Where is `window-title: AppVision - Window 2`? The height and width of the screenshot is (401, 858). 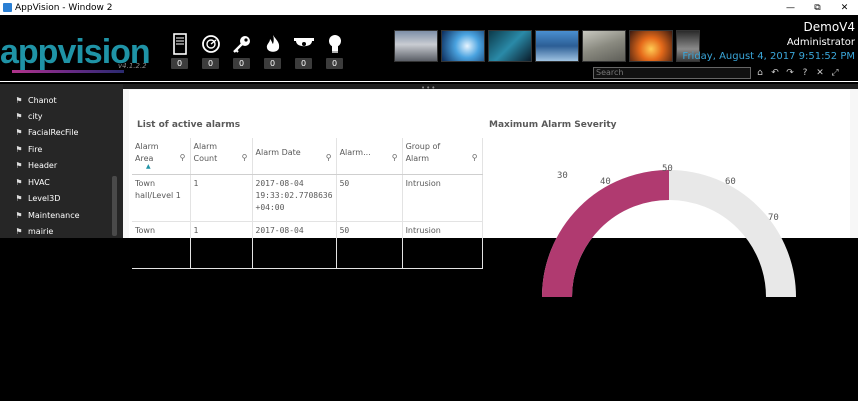 window-title: AppVision - Window 2 is located at coordinates (64, 7).